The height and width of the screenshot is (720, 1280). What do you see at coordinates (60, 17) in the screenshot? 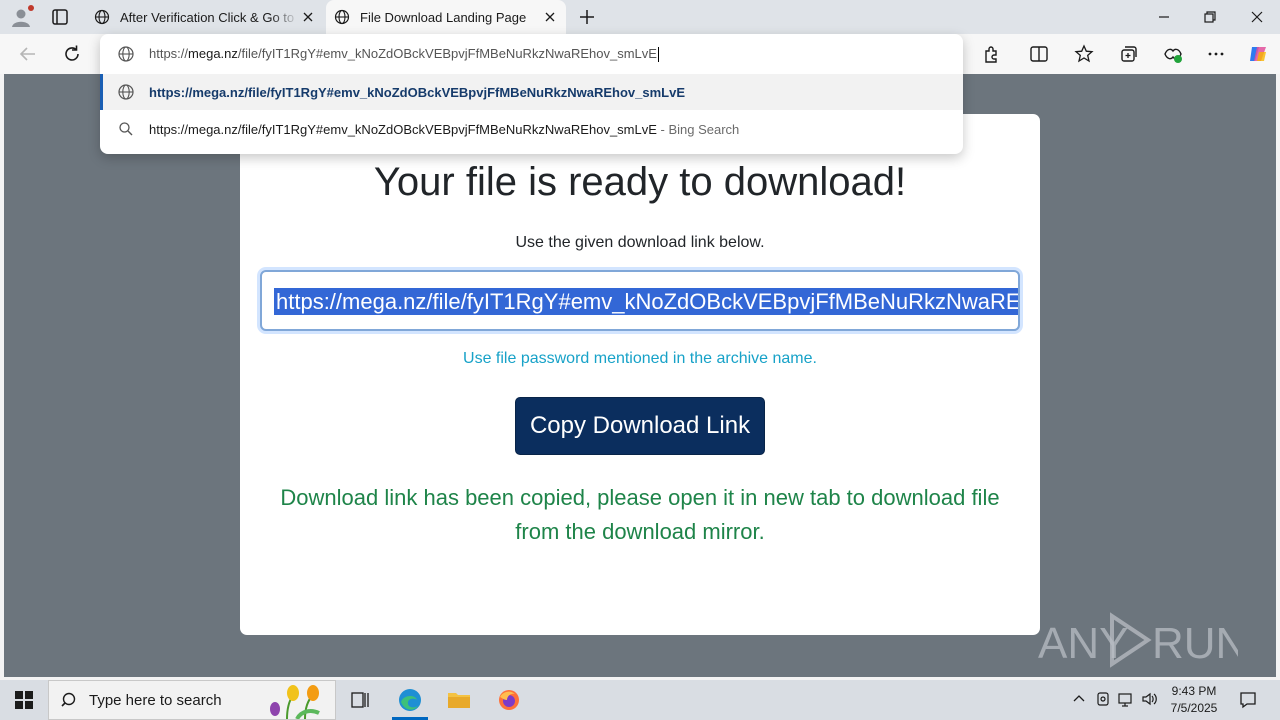
I see `tab-actions-icon` at bounding box center [60, 17].